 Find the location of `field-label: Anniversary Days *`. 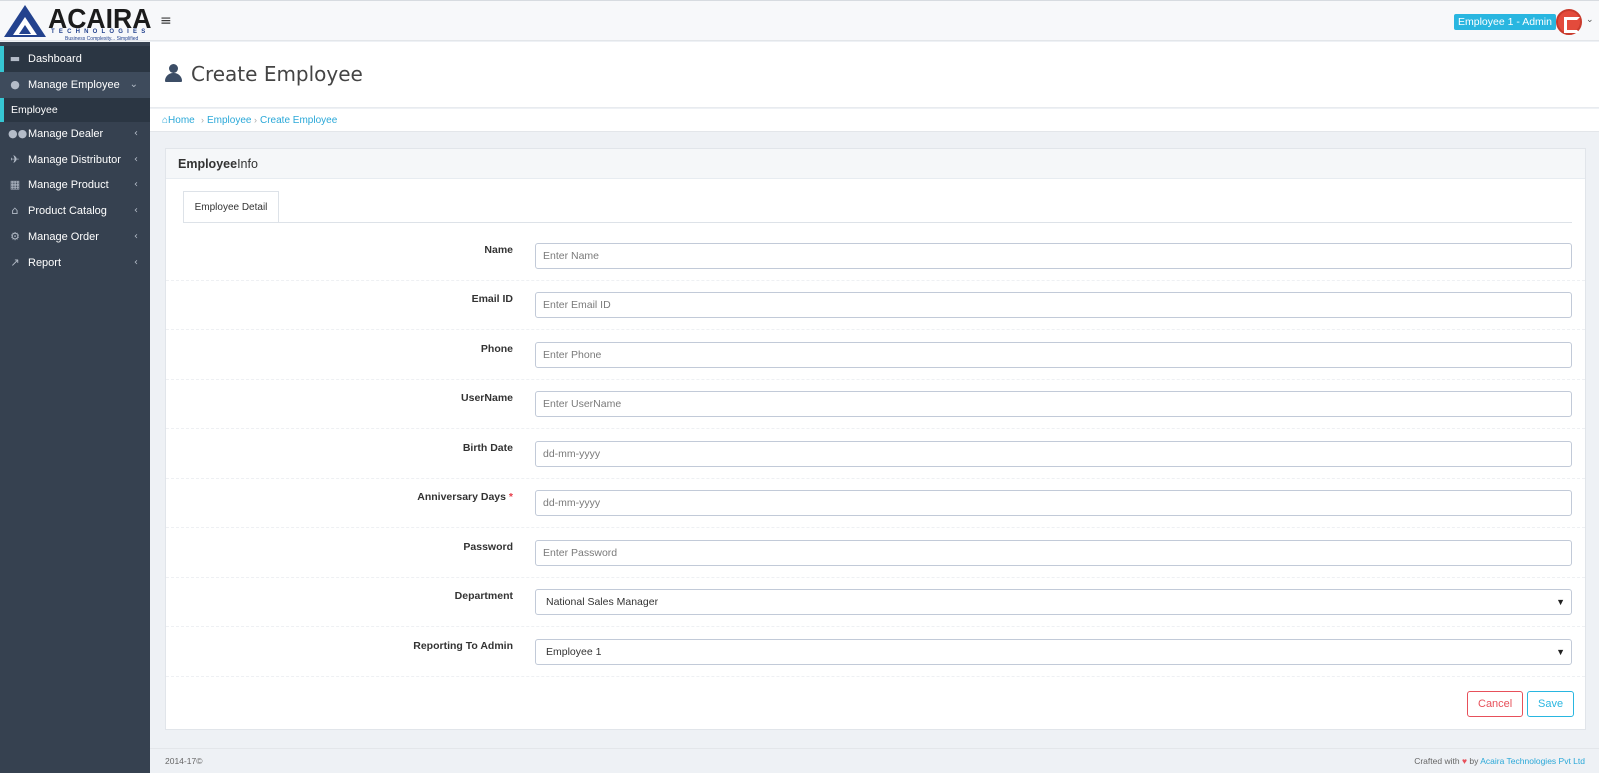

field-label: Anniversary Days * is located at coordinates (465, 497).